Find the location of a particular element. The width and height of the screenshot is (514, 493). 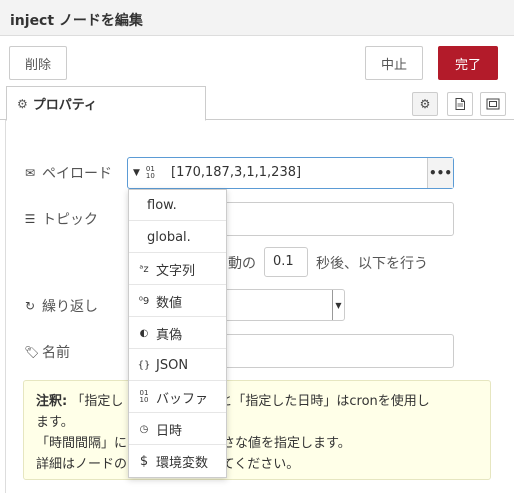

topic-row-label: ☰ トピック is located at coordinates (61, 219).